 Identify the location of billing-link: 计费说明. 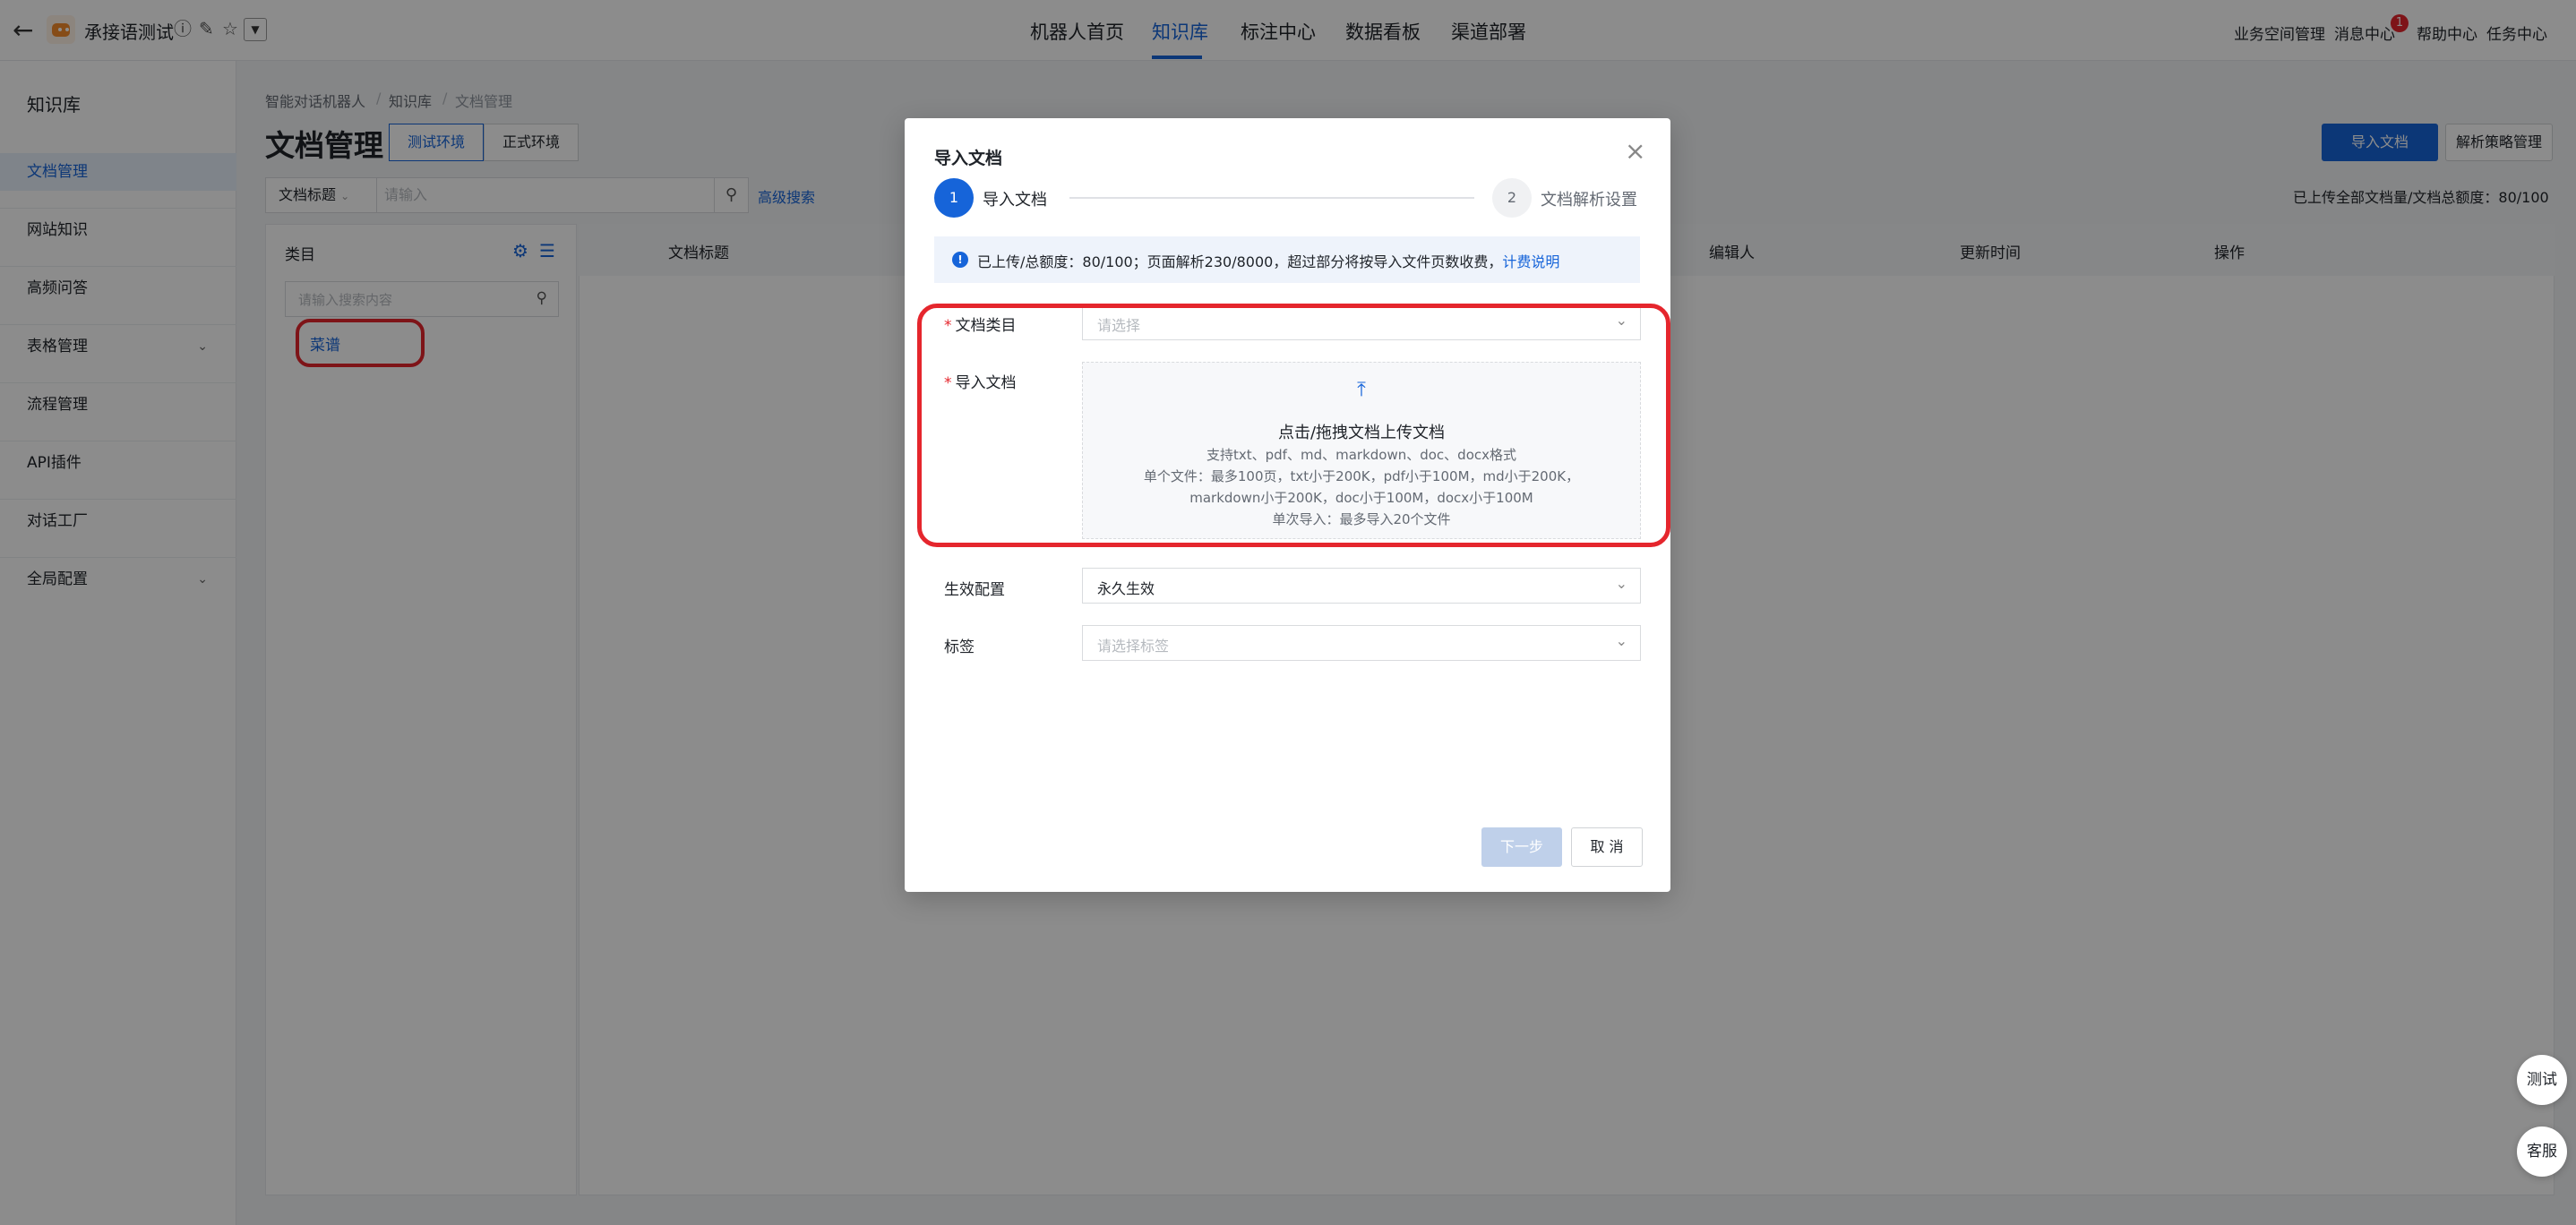
(1530, 261).